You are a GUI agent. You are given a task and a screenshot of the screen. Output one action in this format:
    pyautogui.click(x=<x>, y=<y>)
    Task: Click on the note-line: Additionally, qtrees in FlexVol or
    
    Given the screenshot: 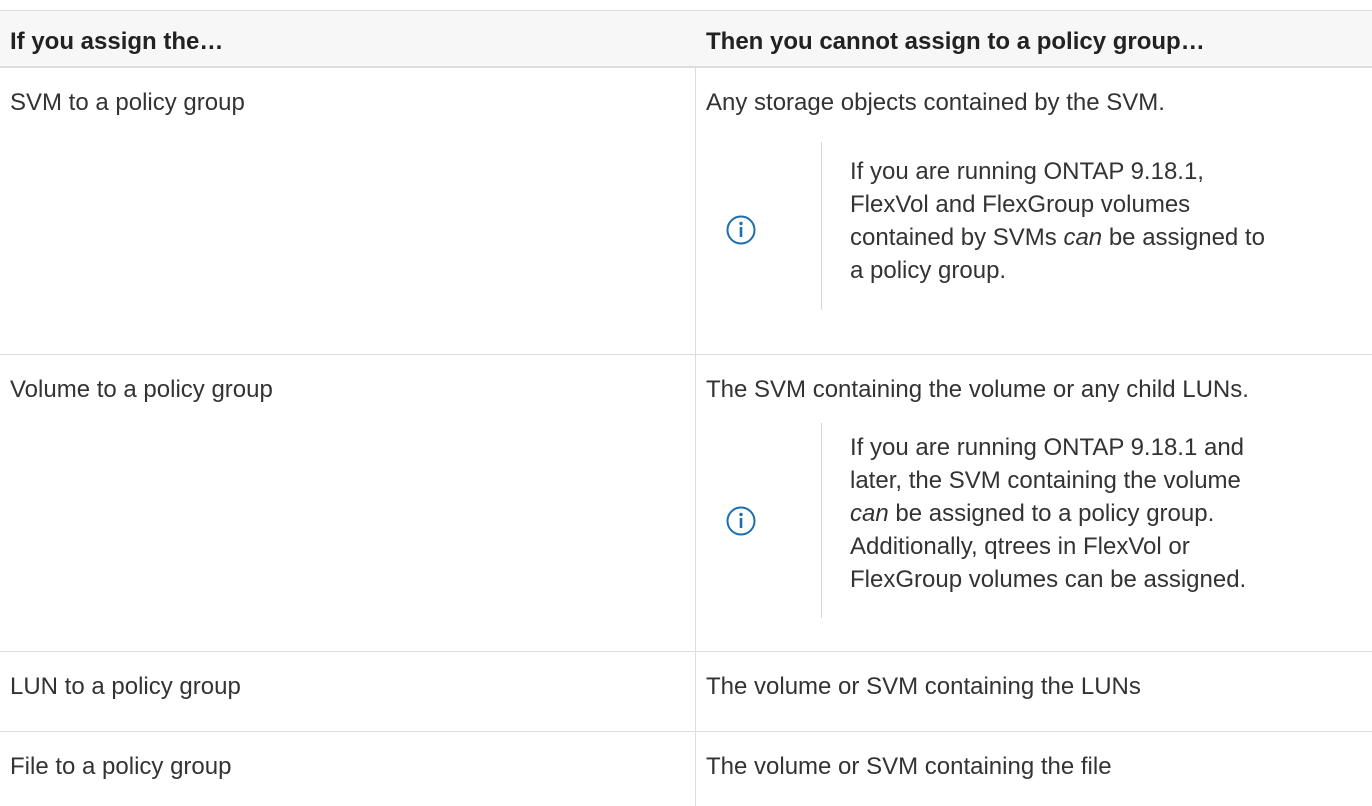 What is the action you would take?
    pyautogui.click(x=1020, y=546)
    